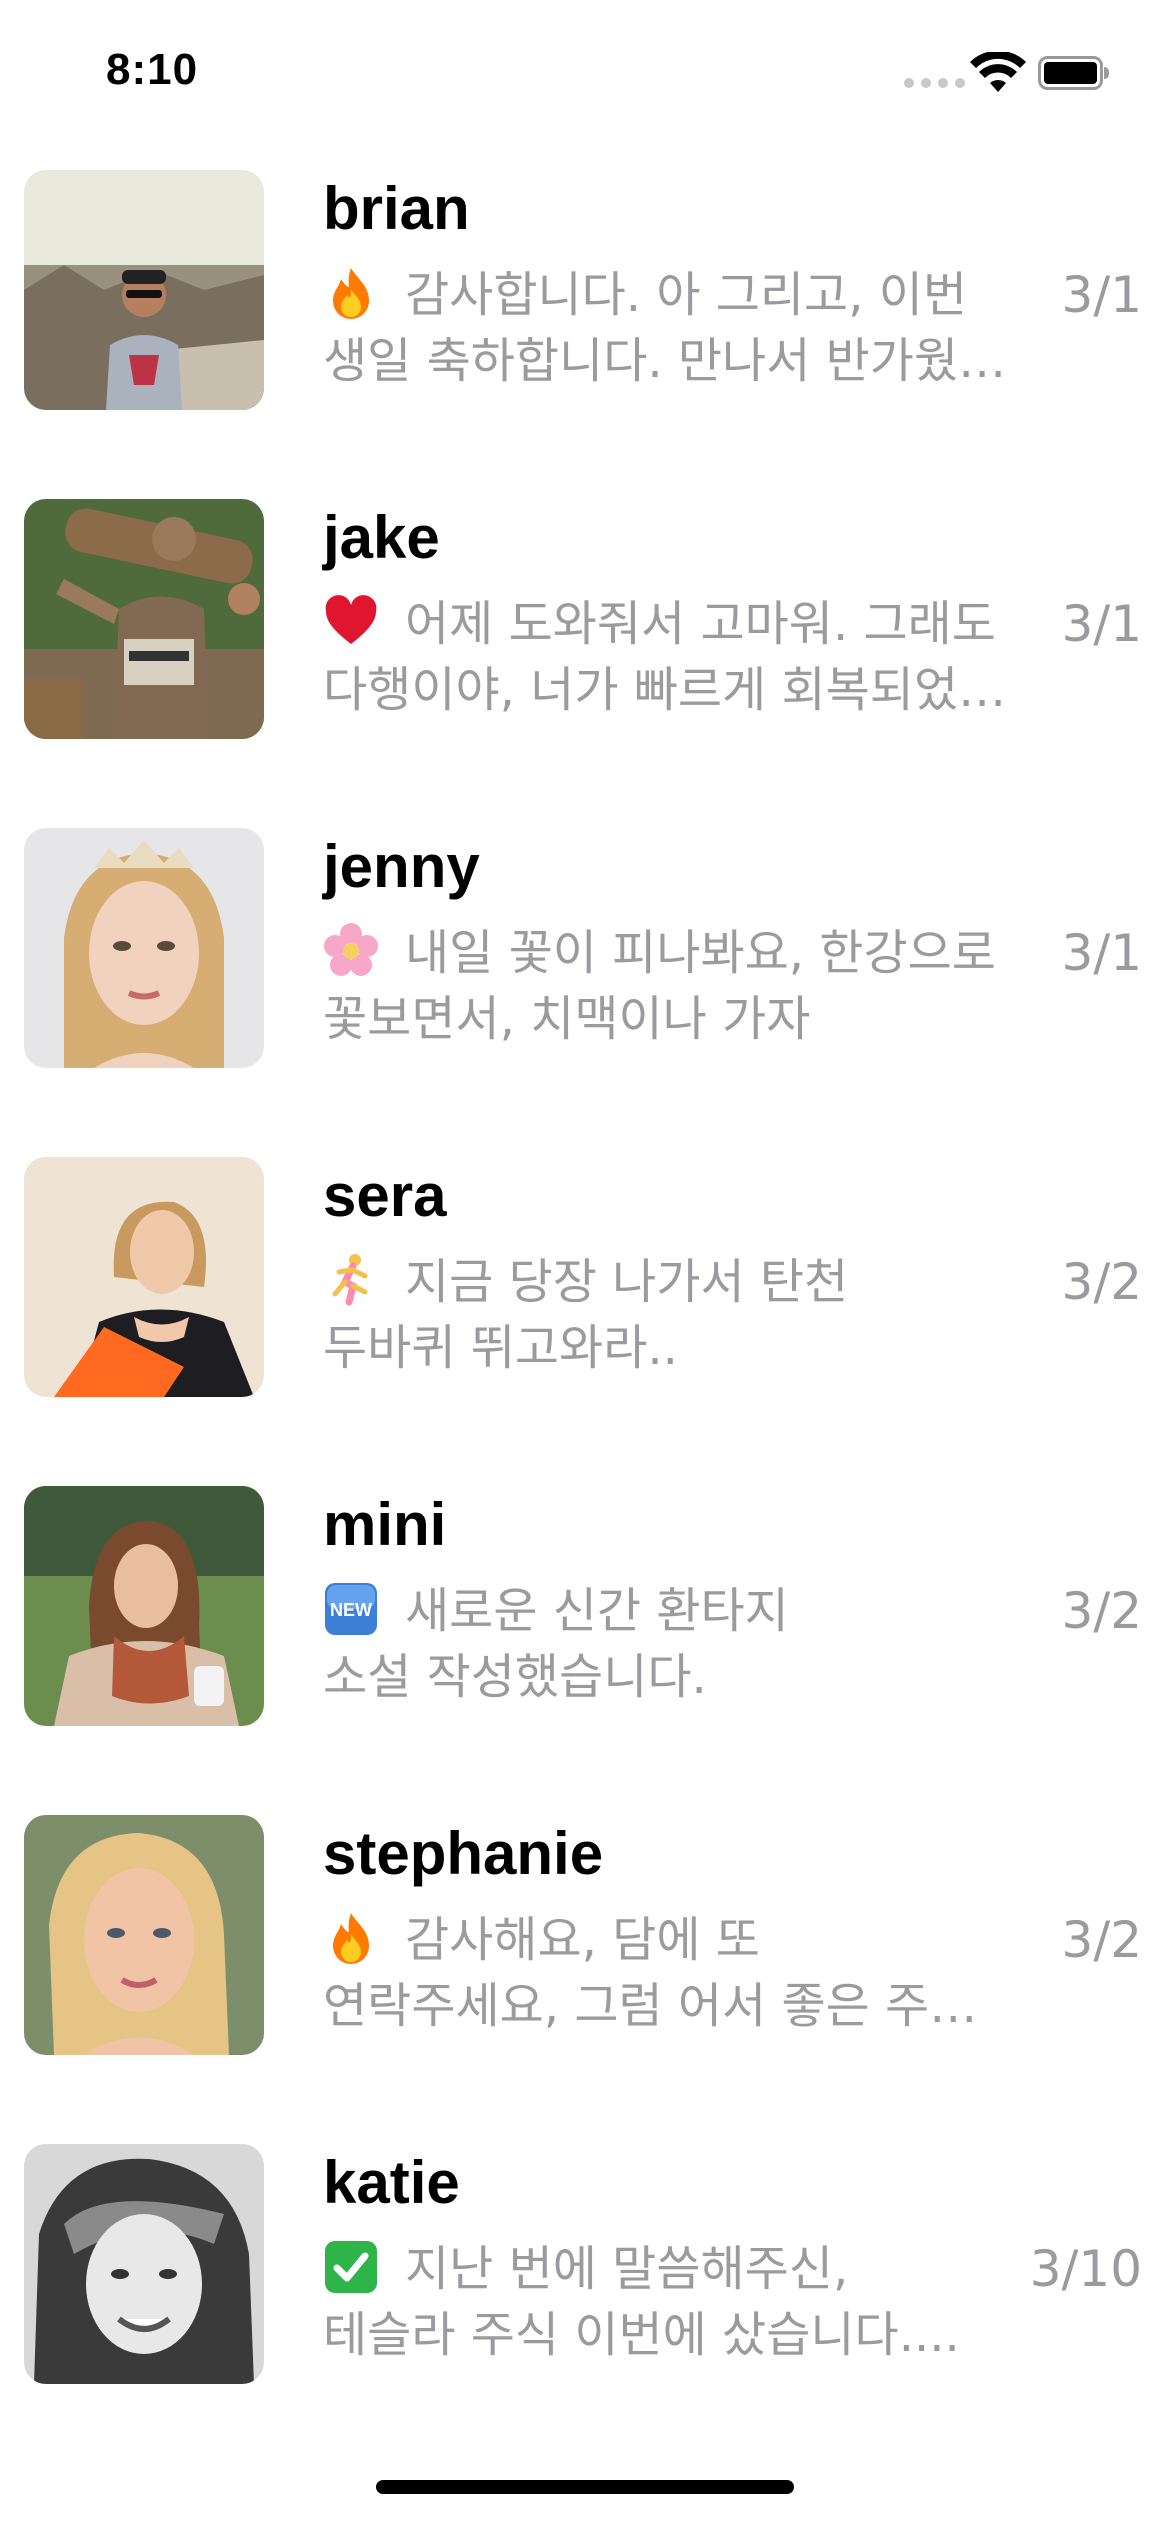  What do you see at coordinates (683, 1644) in the screenshot?
I see `message-preview: NEW 새로운 신간 환타지 소설 작성했습니다.` at bounding box center [683, 1644].